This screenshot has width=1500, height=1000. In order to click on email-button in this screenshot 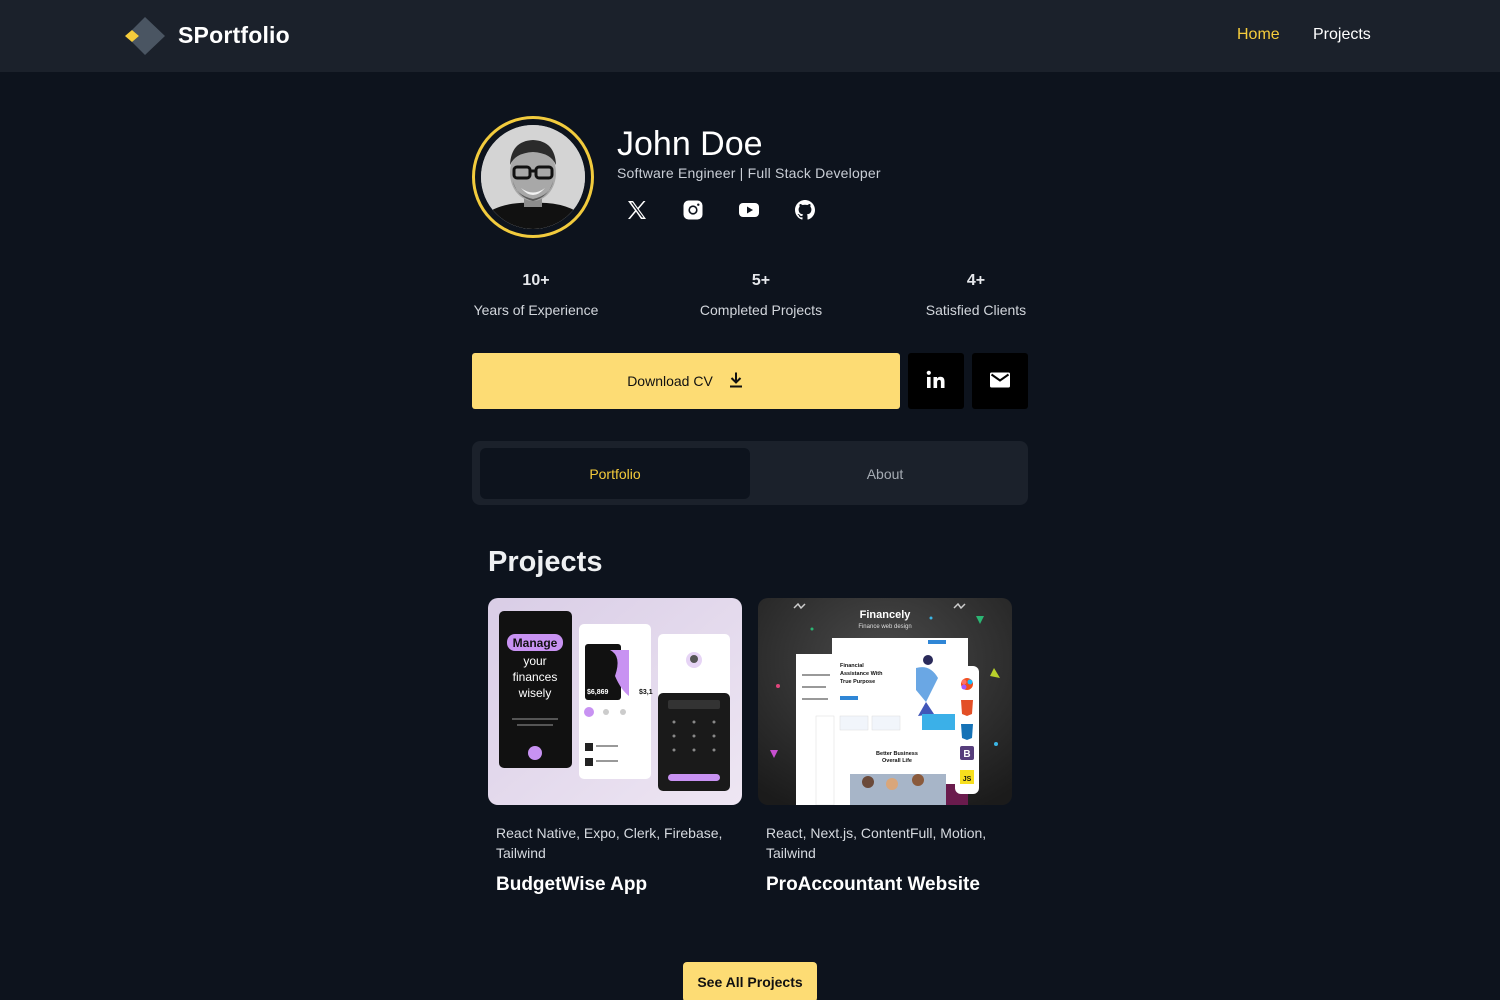, I will do `click(1000, 381)`.